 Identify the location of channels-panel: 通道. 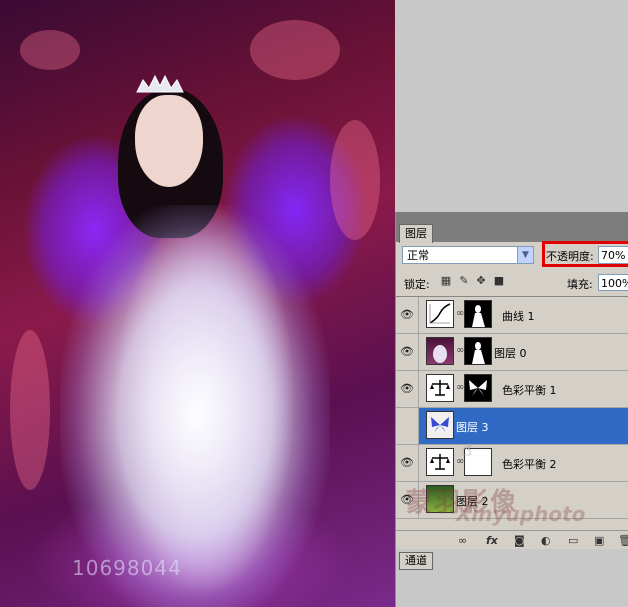
(512, 578).